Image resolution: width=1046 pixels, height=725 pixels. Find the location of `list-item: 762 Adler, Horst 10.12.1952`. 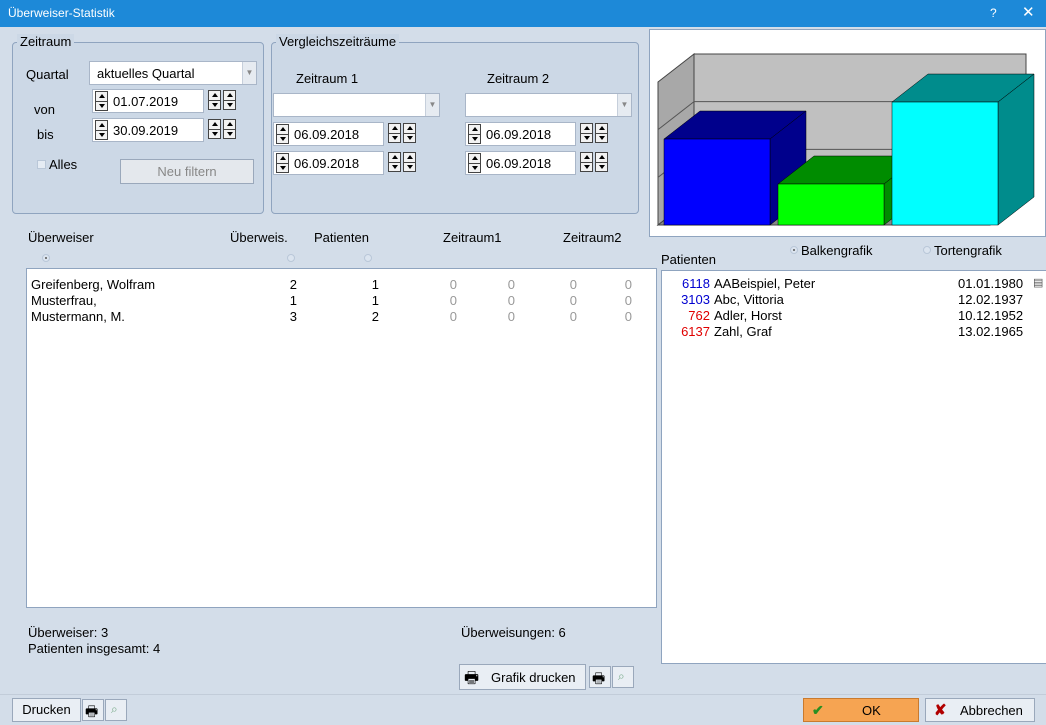

list-item: 762 Adler, Horst 10.12.1952 is located at coordinates (854, 316).